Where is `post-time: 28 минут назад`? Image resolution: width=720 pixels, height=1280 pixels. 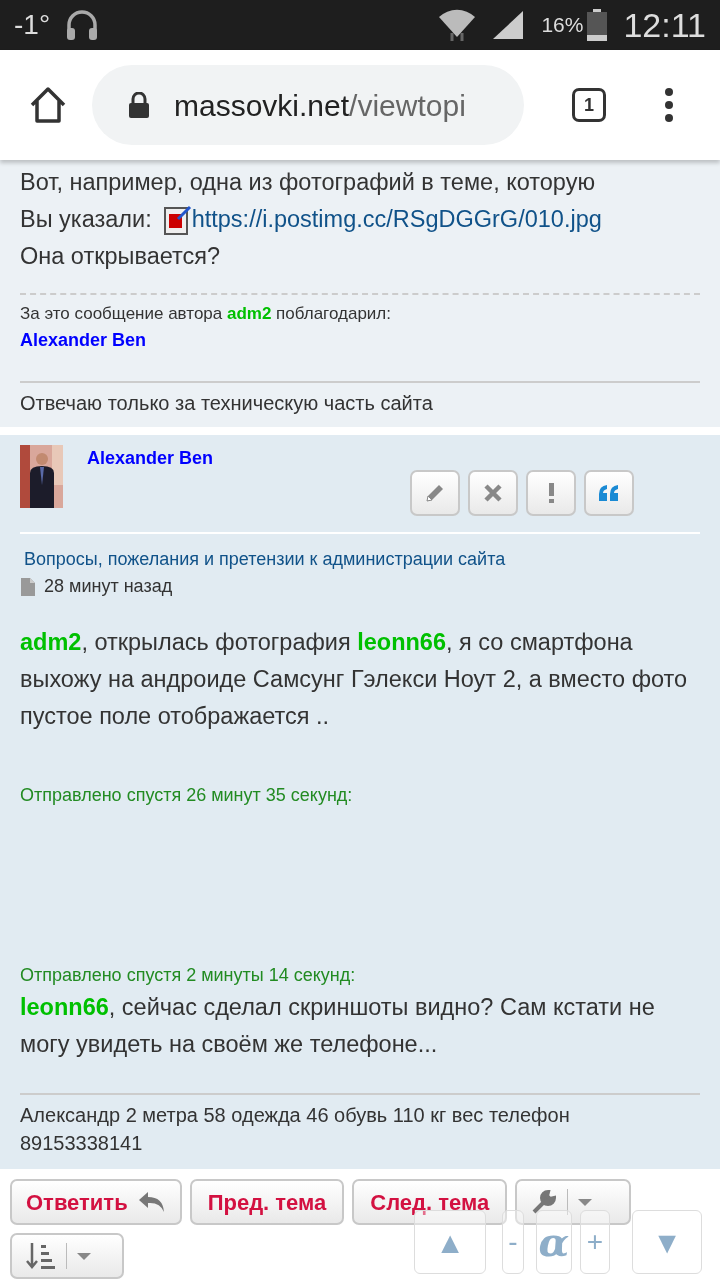
post-time: 28 минут назад is located at coordinates (108, 586).